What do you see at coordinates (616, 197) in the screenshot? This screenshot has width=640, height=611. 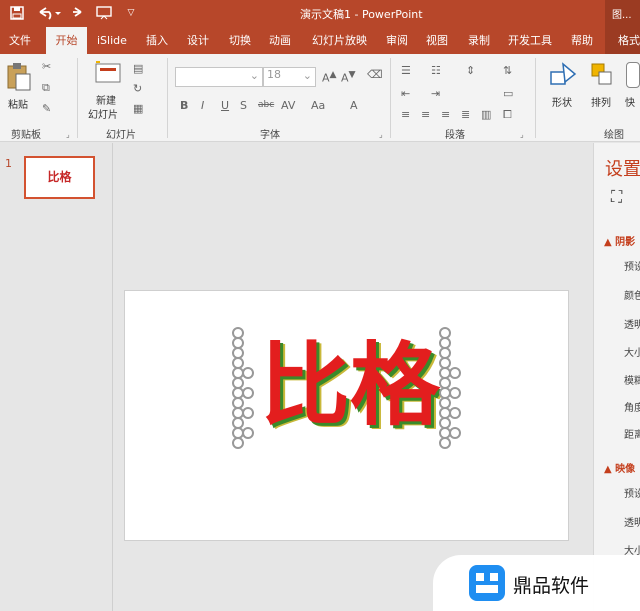 I see `fill-bucket-icon: ⛶` at bounding box center [616, 197].